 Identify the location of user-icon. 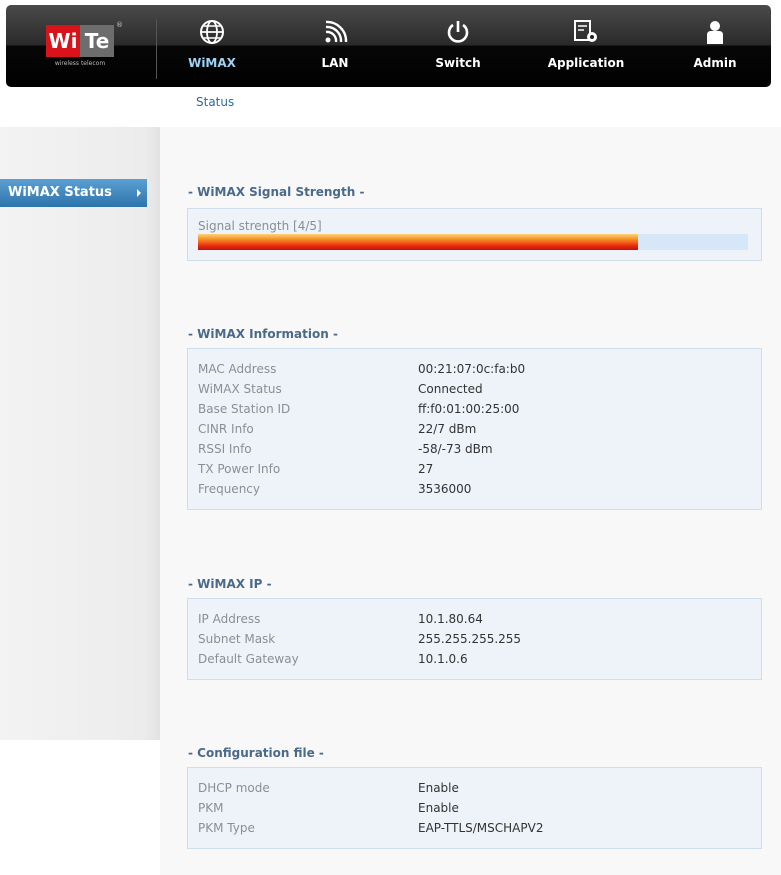
(715, 32).